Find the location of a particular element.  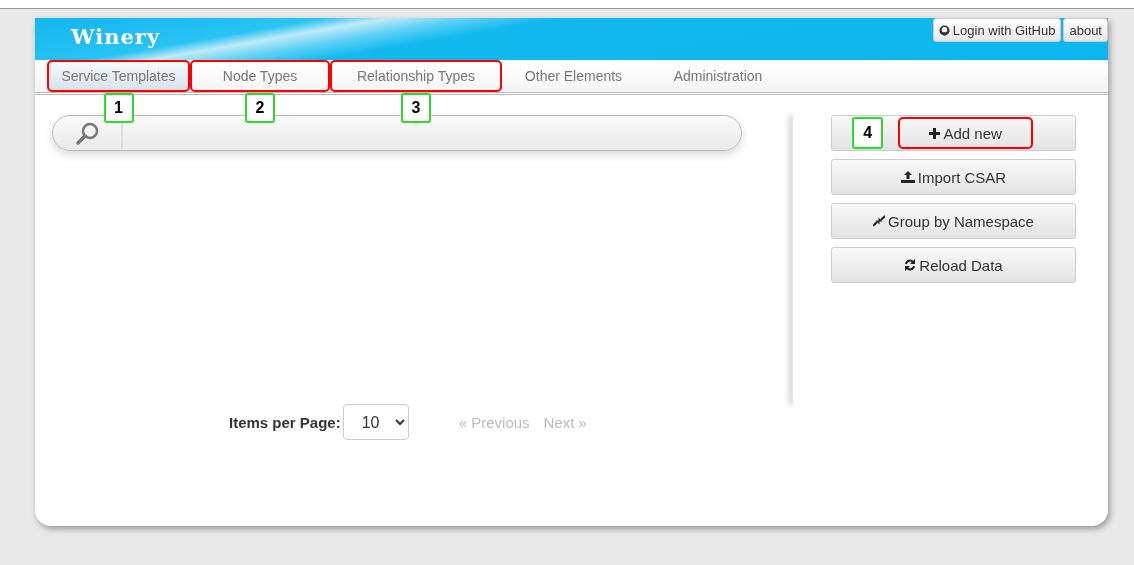

refresh-icon is located at coordinates (910, 265).